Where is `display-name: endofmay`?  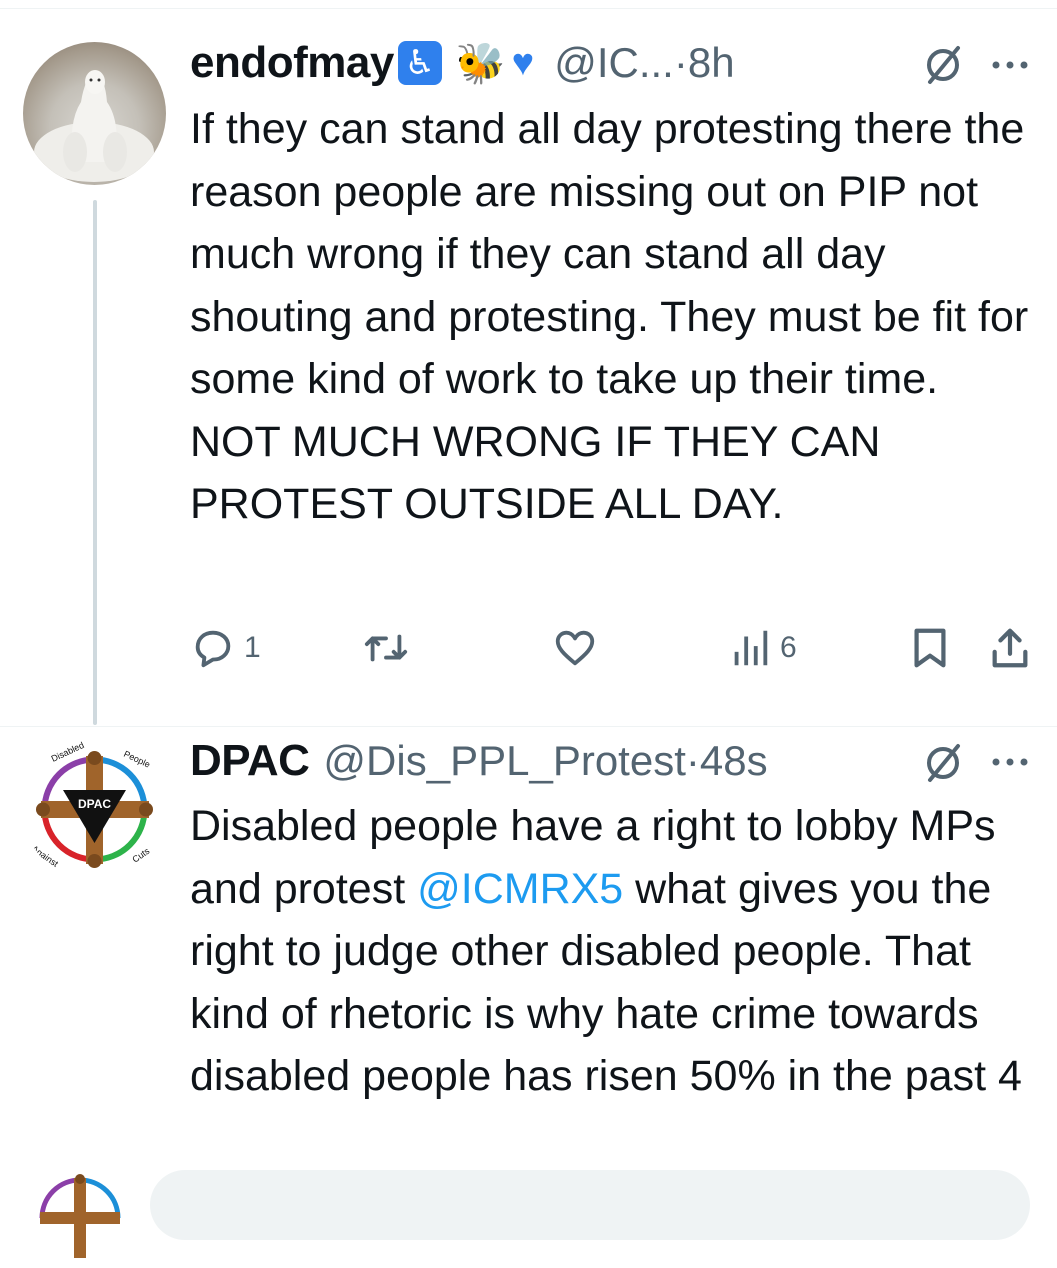 display-name: endofmay is located at coordinates (292, 63).